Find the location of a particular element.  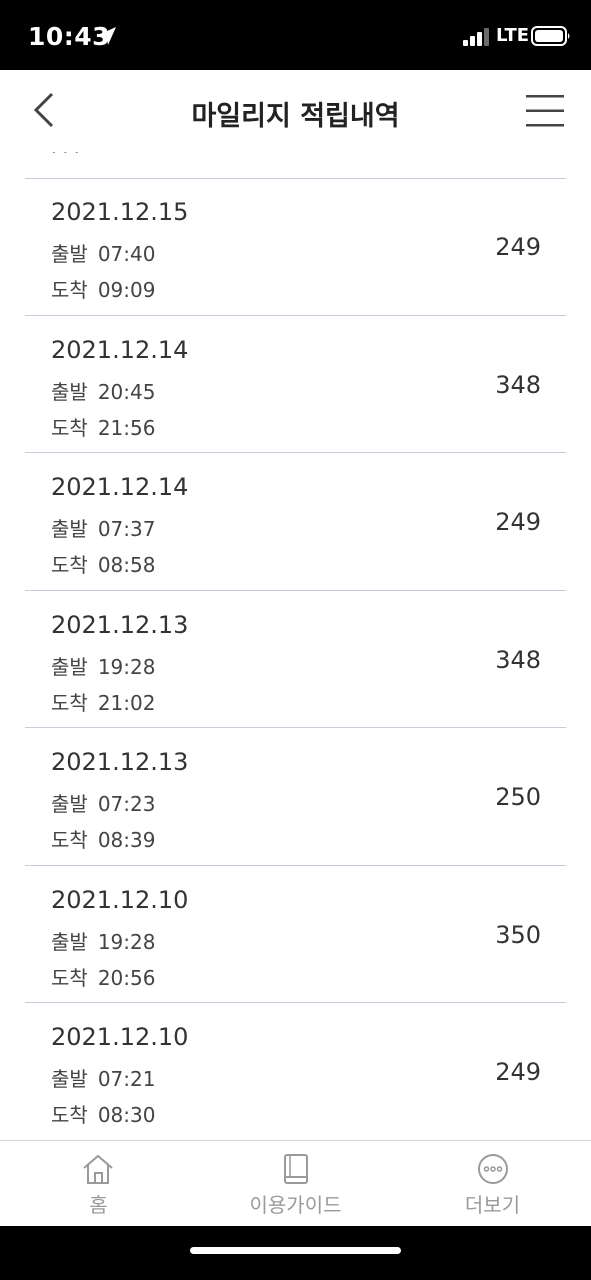

network-type: LTE is located at coordinates (513, 35).